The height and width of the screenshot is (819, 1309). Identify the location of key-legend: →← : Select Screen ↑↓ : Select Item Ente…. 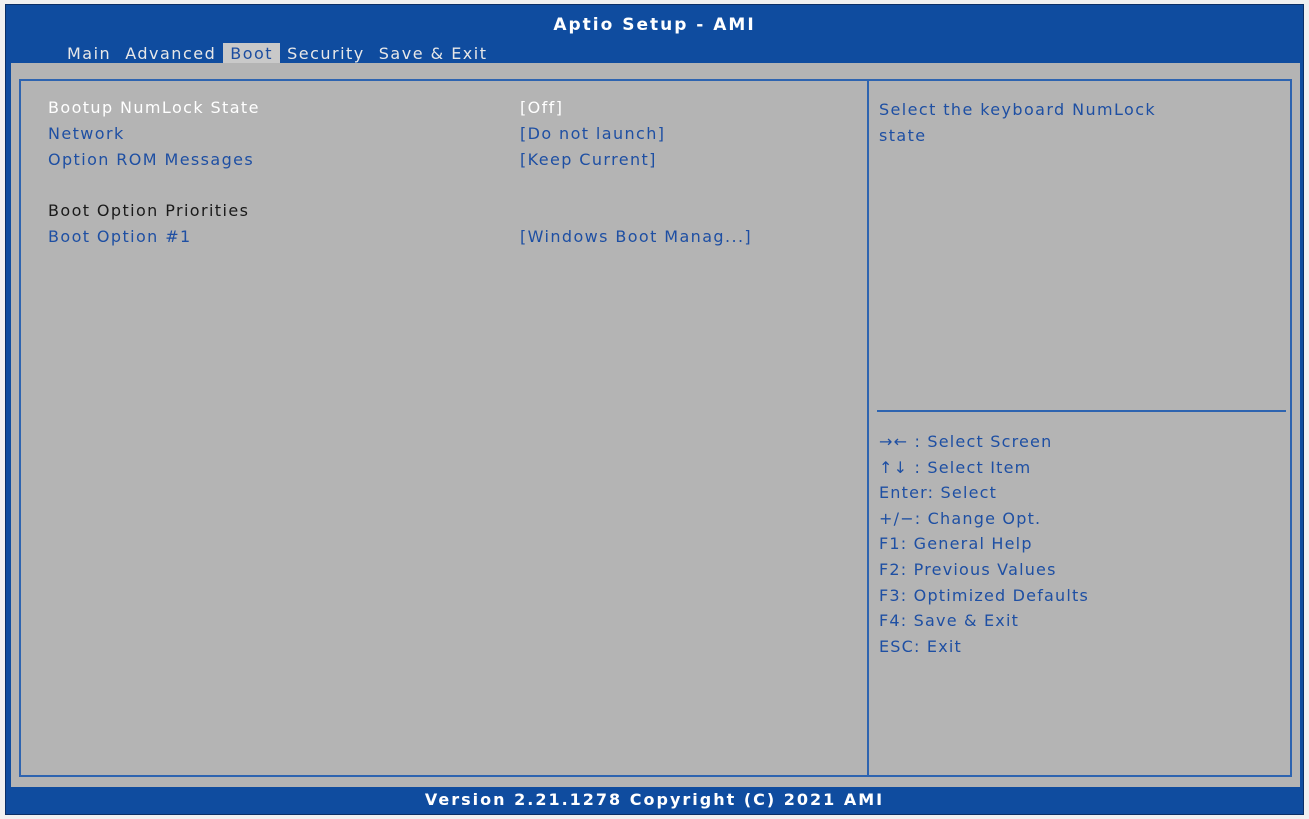
(984, 544).